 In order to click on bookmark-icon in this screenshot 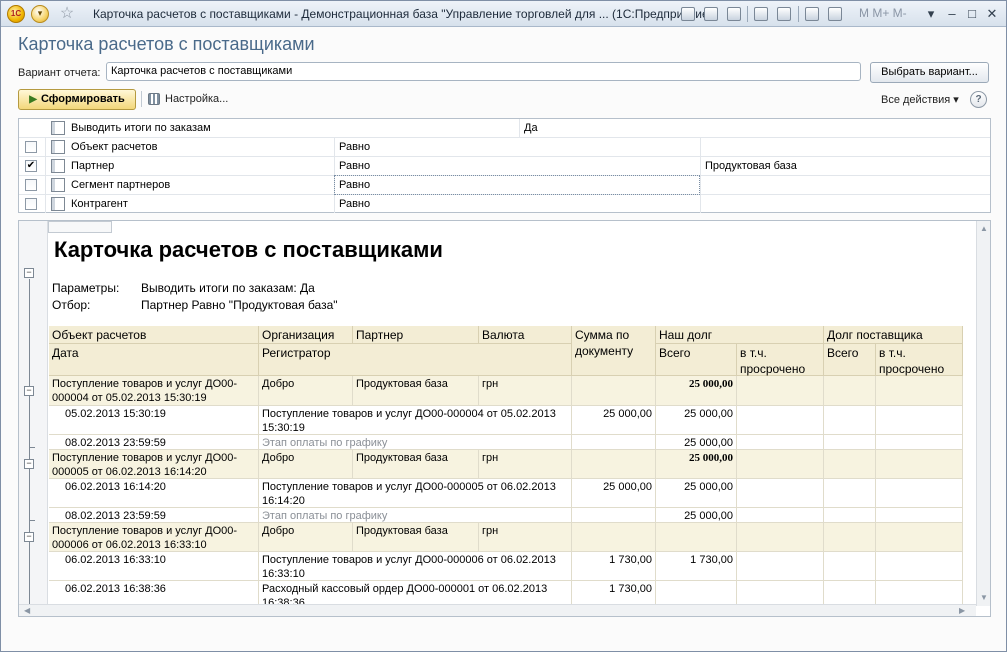, I will do `click(761, 14)`.